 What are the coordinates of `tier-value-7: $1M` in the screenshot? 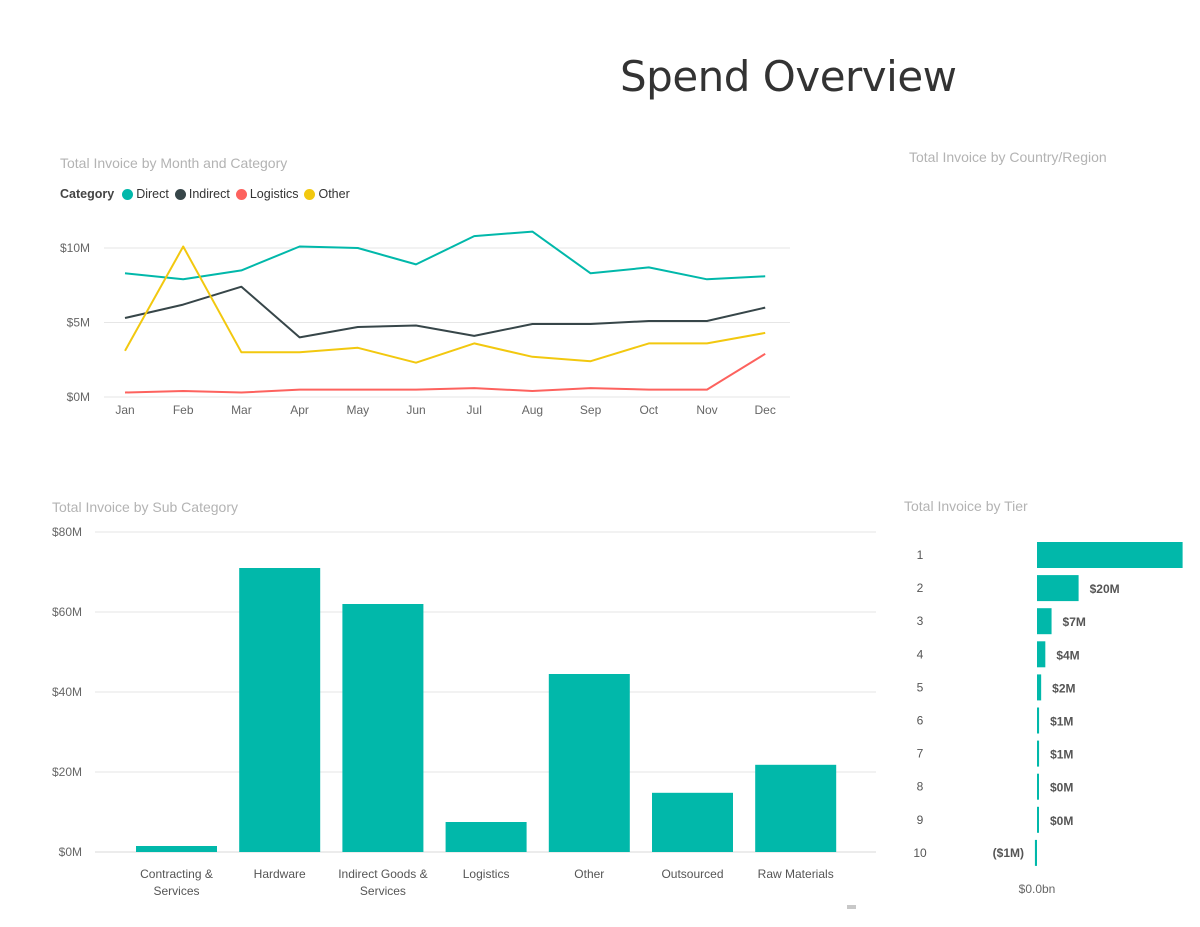 It's located at (1061, 755).